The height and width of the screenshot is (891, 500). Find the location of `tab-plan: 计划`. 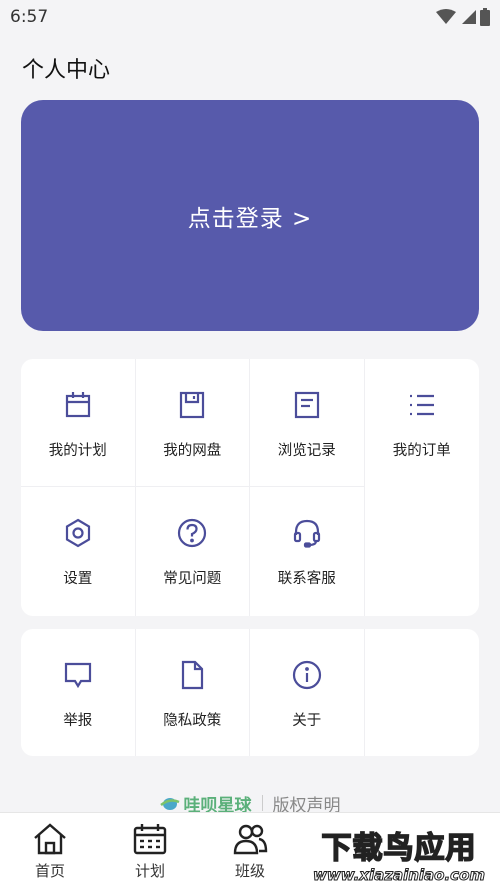

tab-plan: 计划 is located at coordinates (150, 852).